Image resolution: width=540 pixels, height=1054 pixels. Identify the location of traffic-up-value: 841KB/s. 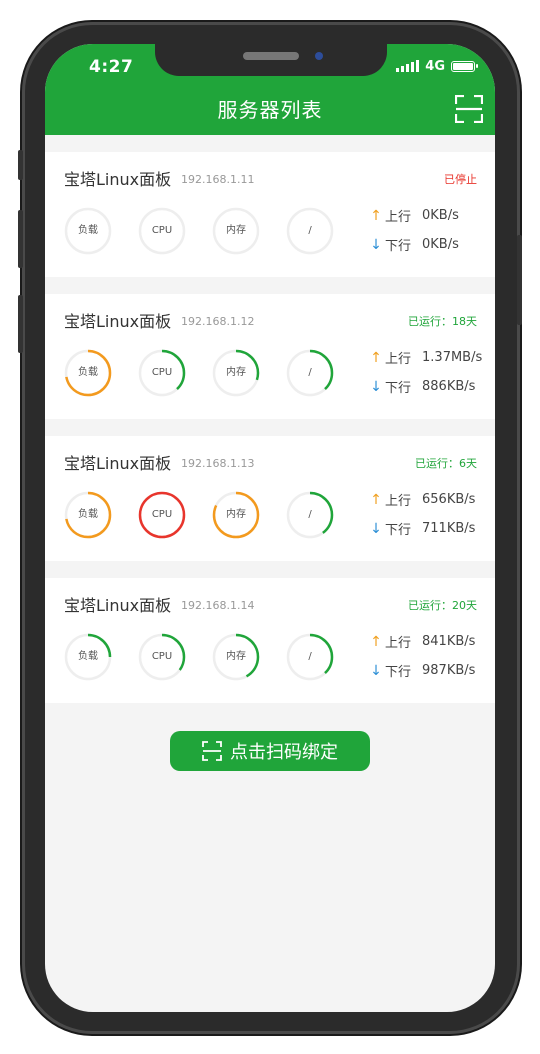
(449, 641).